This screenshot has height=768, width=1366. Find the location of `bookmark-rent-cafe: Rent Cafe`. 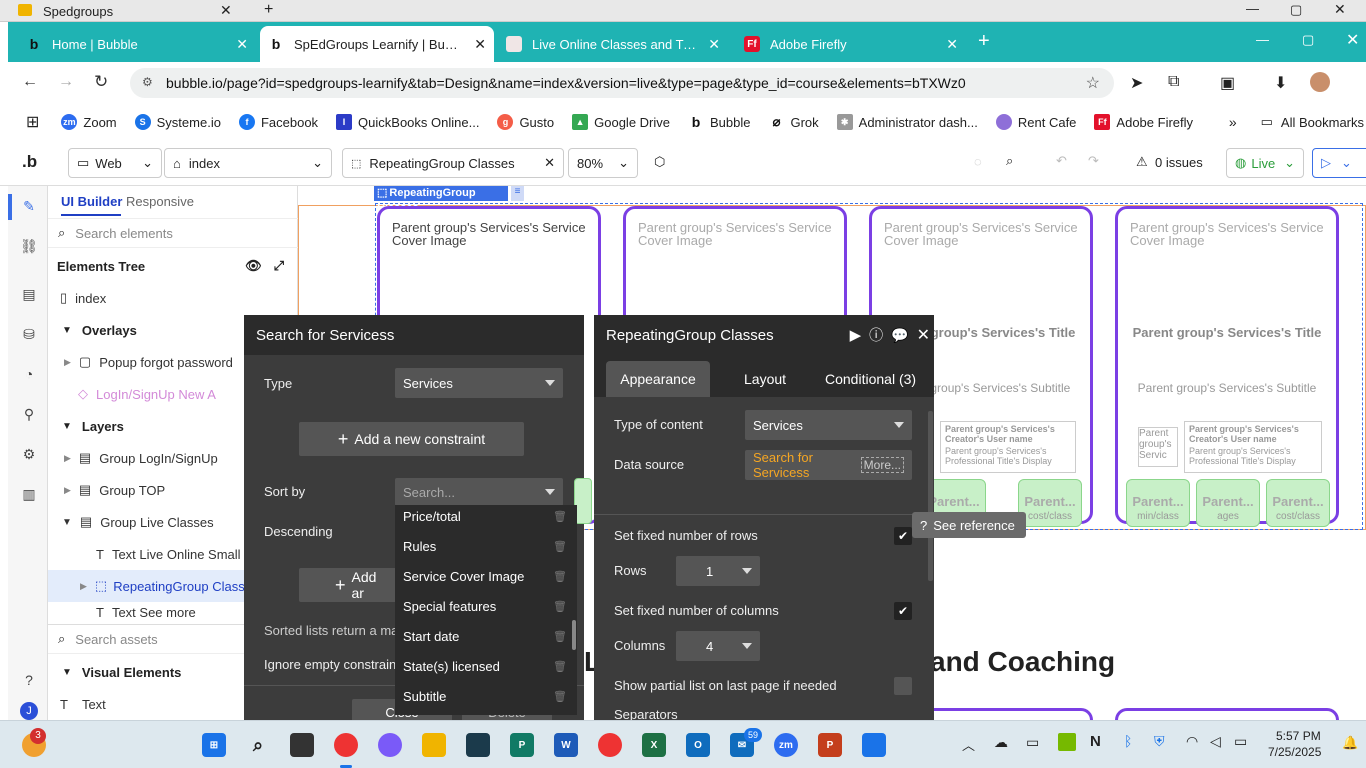

bookmark-rent-cafe: Rent Cafe is located at coordinates (1035, 122).